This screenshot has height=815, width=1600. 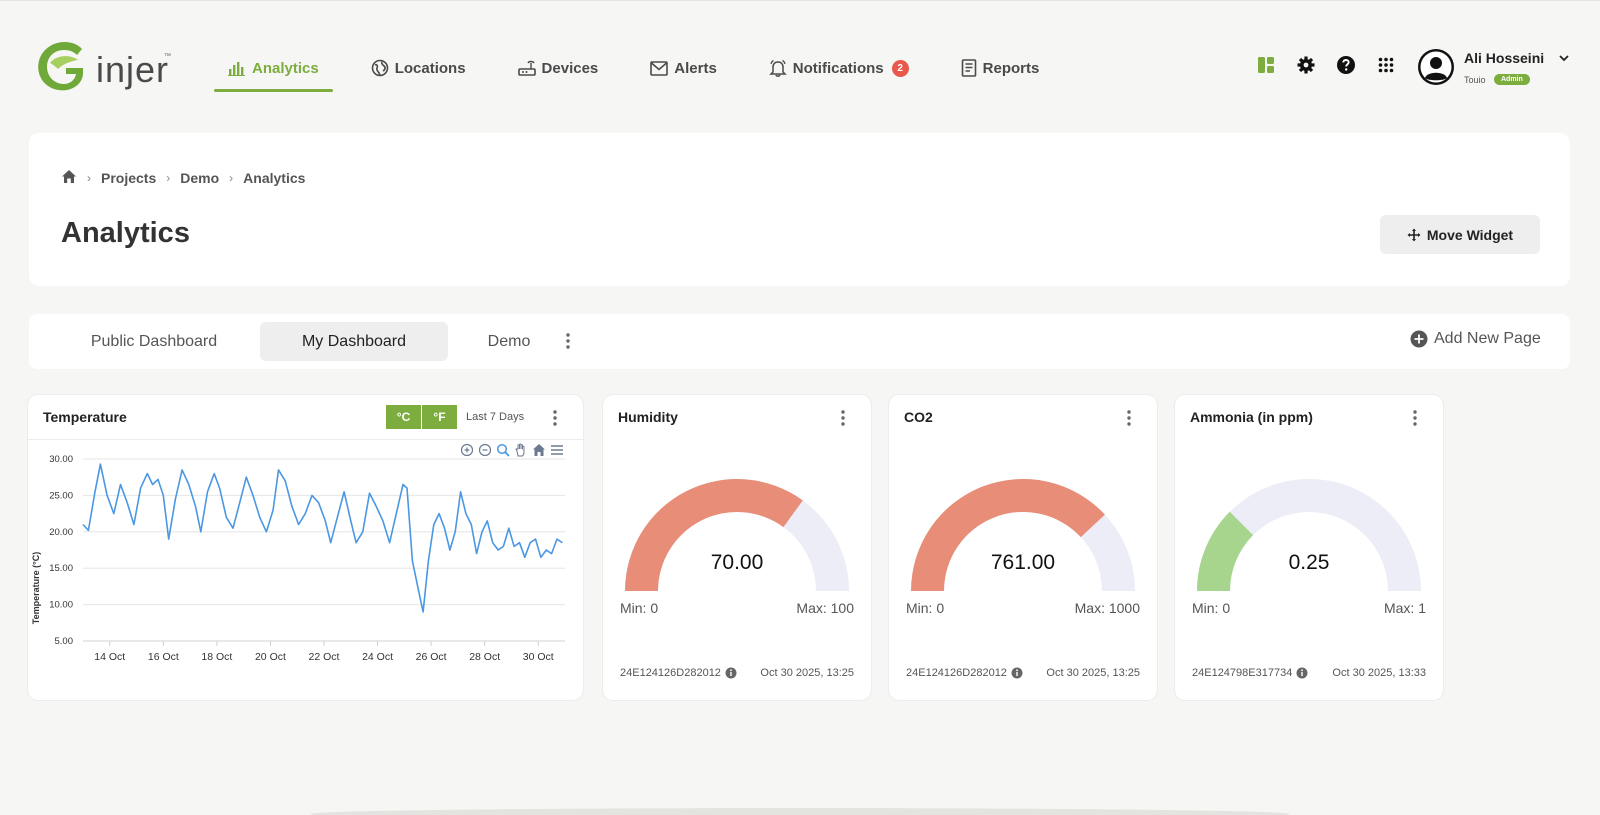 I want to click on dashboard-layout-icon, so click(x=1266, y=65).